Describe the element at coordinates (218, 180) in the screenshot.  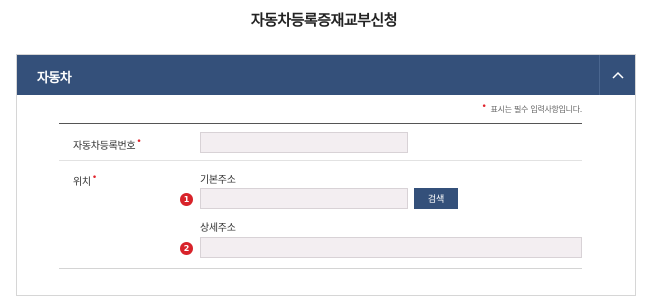
I see `basic-address-label: 기본주소` at that location.